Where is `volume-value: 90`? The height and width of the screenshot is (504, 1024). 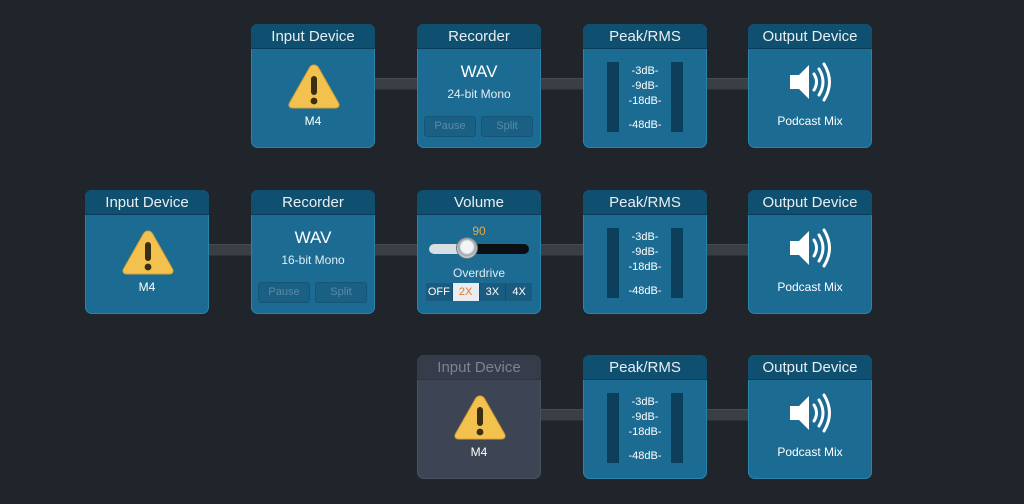 volume-value: 90 is located at coordinates (479, 231).